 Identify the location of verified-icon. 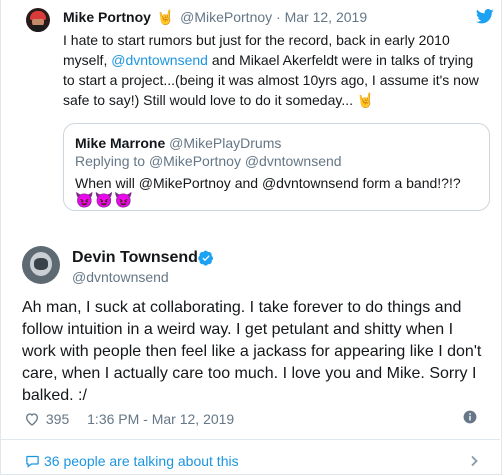
(205, 258).